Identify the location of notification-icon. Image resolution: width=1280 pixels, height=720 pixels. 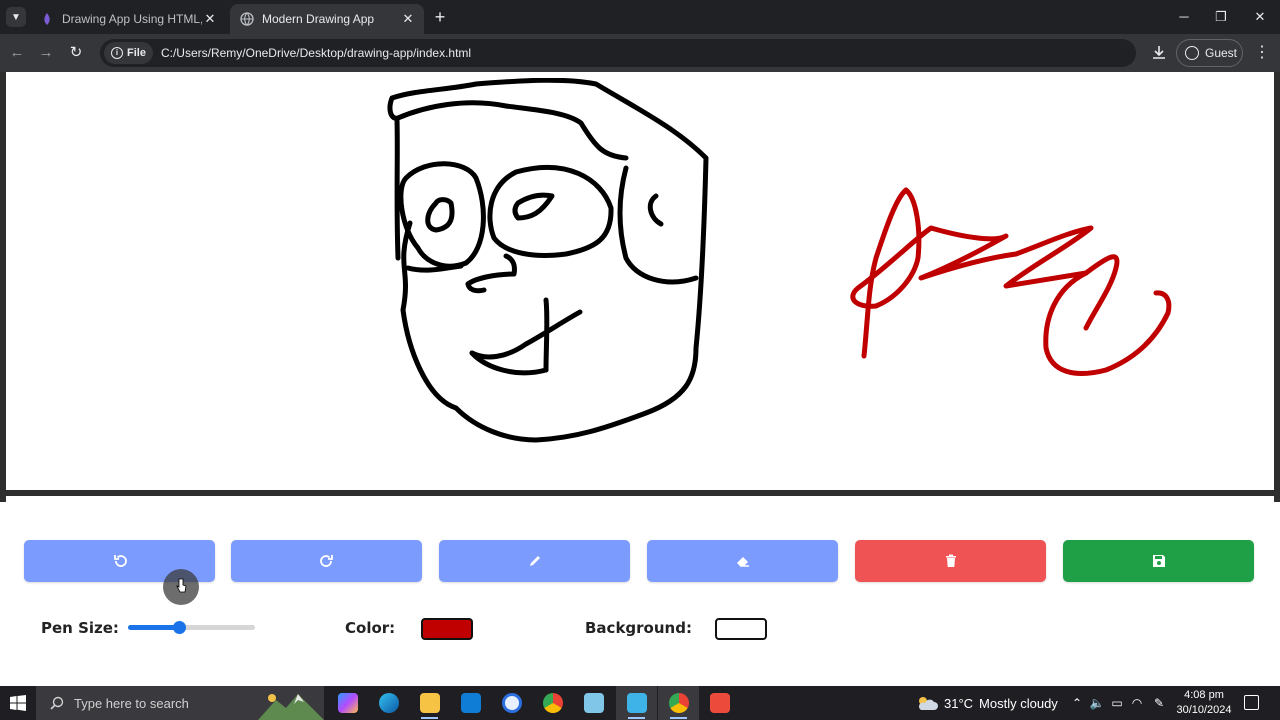
(1251, 702).